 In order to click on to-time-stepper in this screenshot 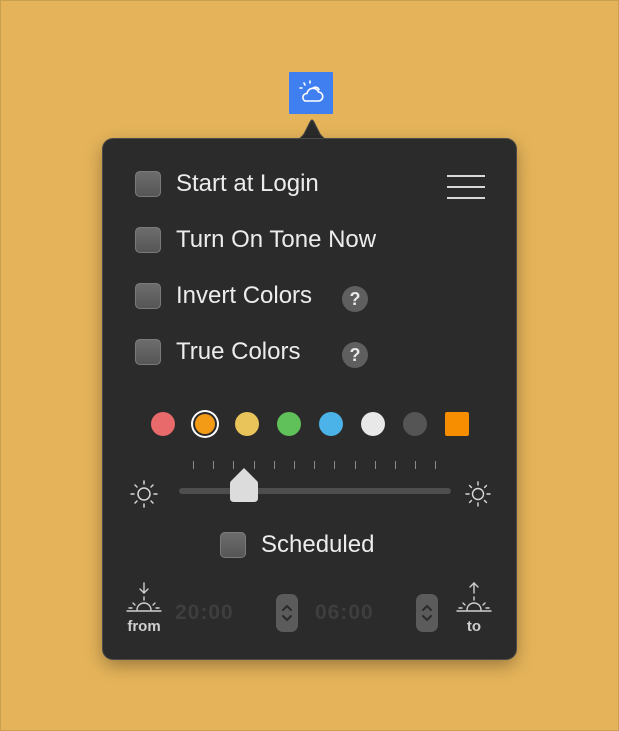, I will do `click(427, 613)`.